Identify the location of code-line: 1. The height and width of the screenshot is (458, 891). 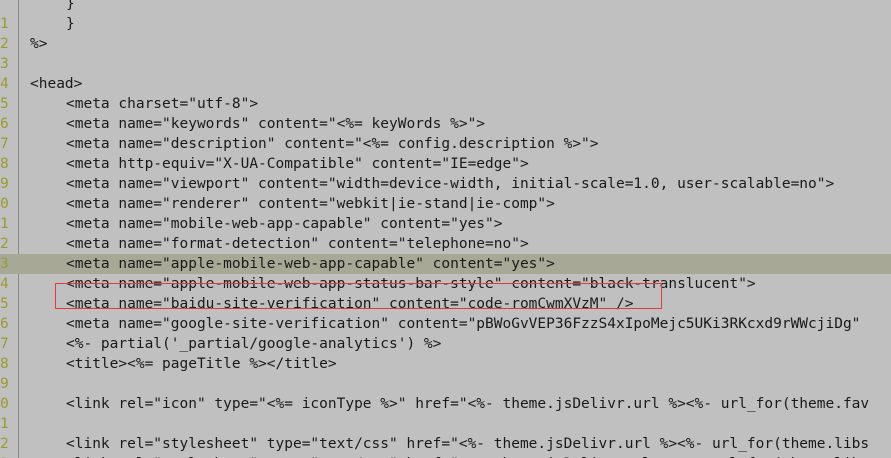
(445, 424).